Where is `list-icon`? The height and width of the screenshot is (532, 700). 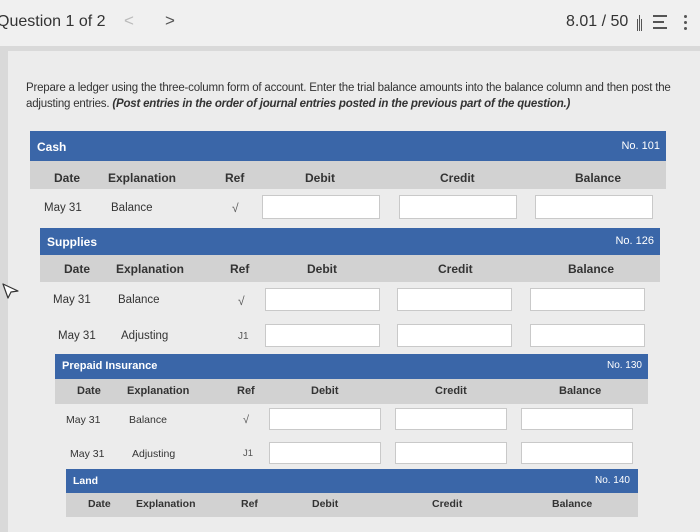 list-icon is located at coordinates (660, 22).